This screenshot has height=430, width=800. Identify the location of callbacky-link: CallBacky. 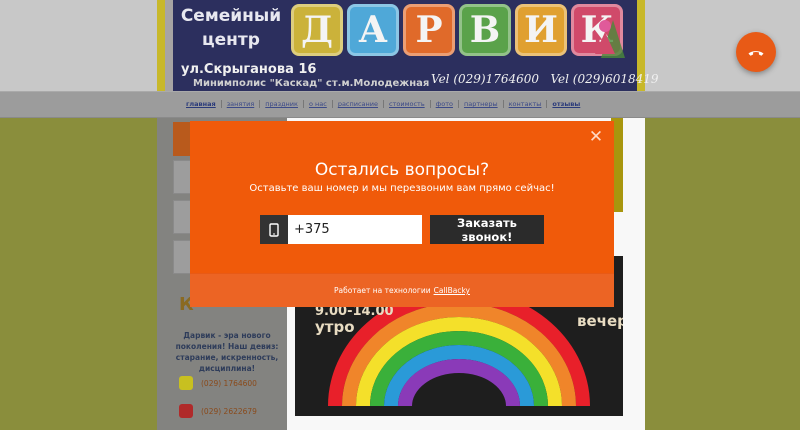
(452, 290).